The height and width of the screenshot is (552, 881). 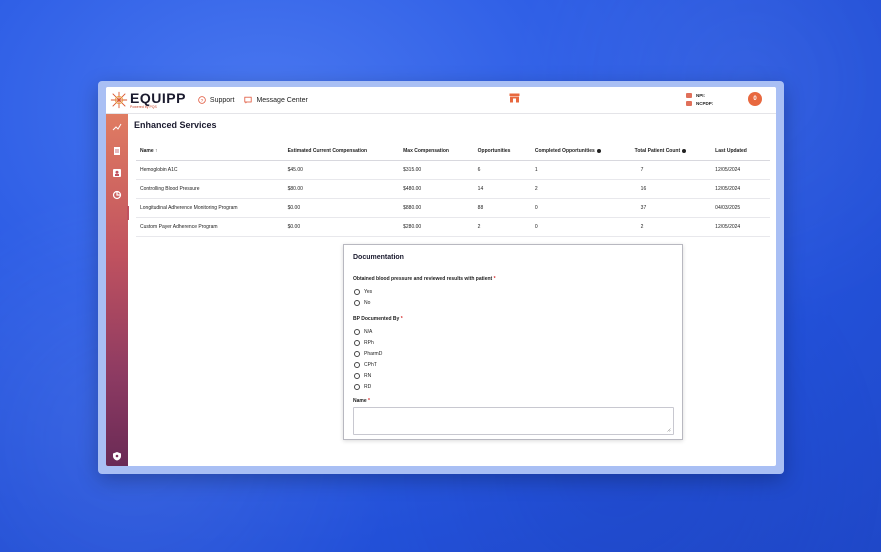 What do you see at coordinates (117, 290) in the screenshot?
I see `sidebar` at bounding box center [117, 290].